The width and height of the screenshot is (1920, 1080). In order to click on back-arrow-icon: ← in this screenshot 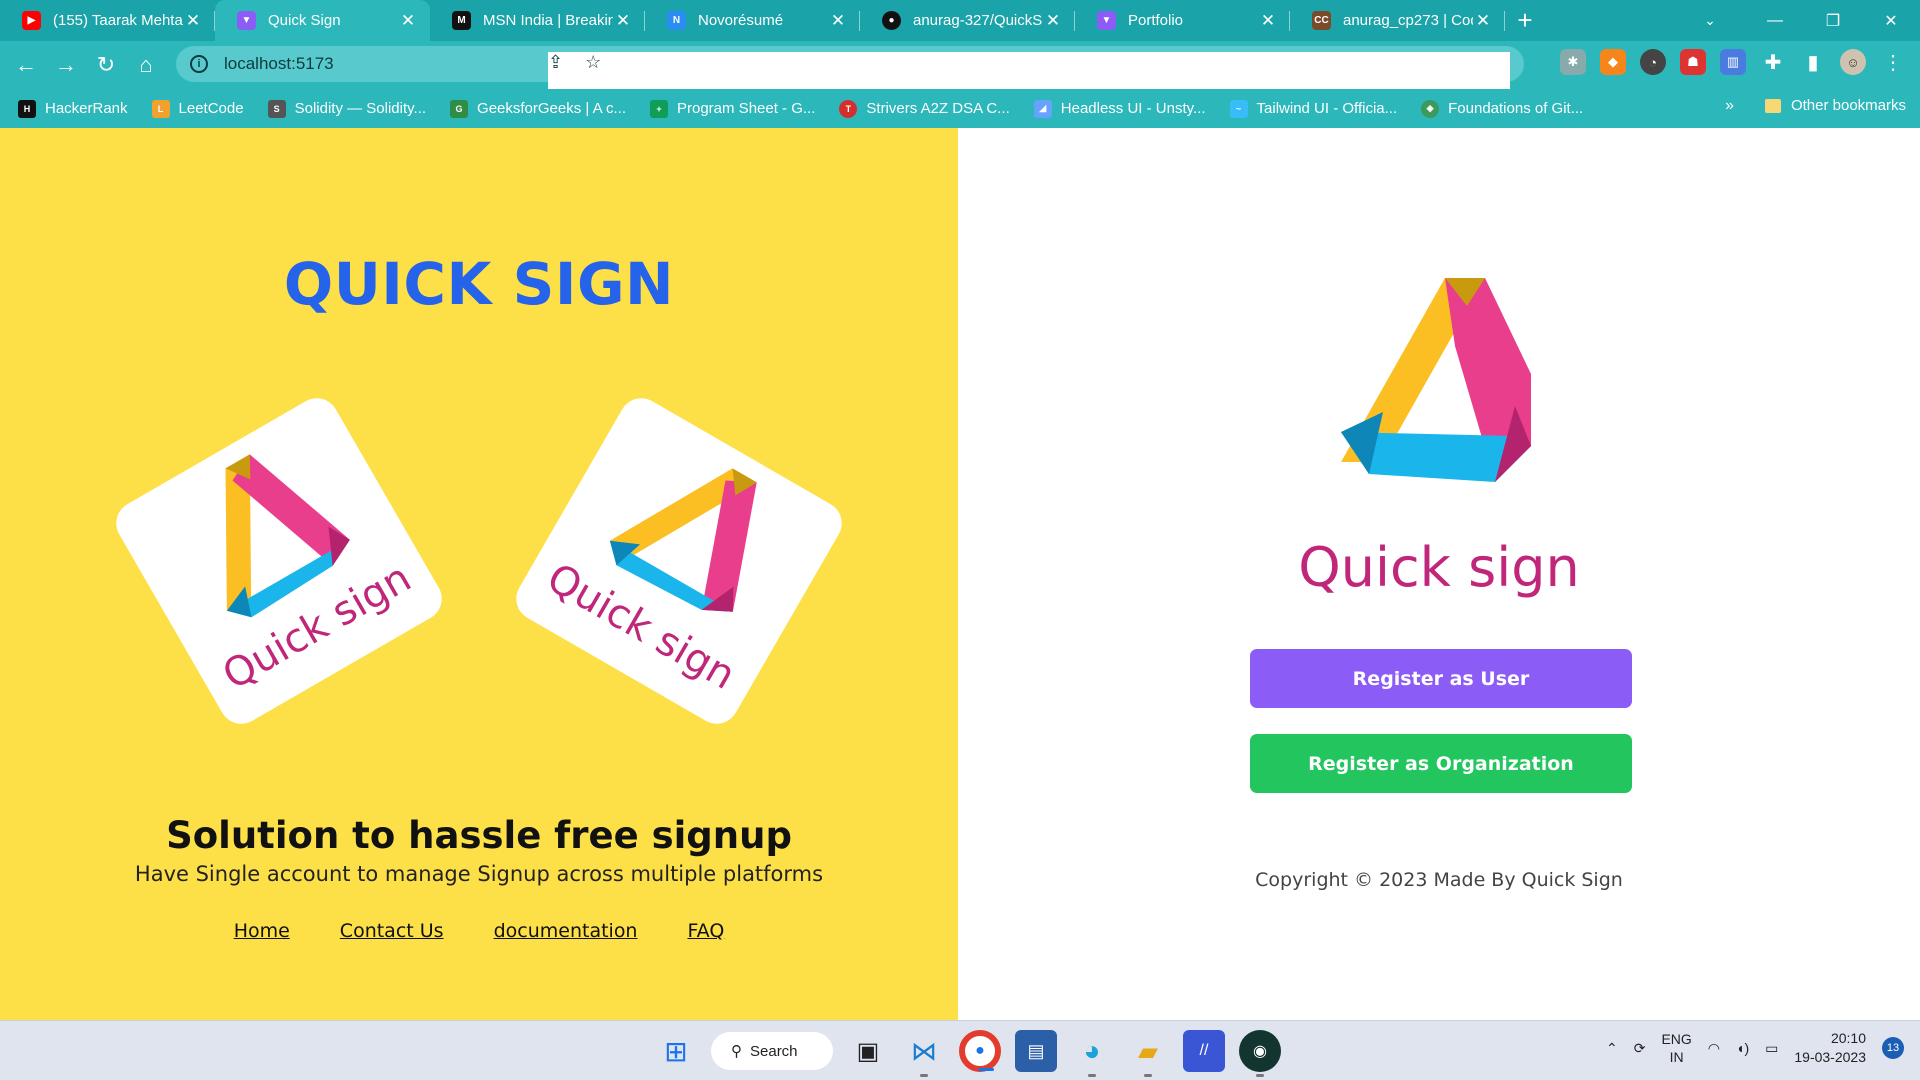, I will do `click(26, 65)`.